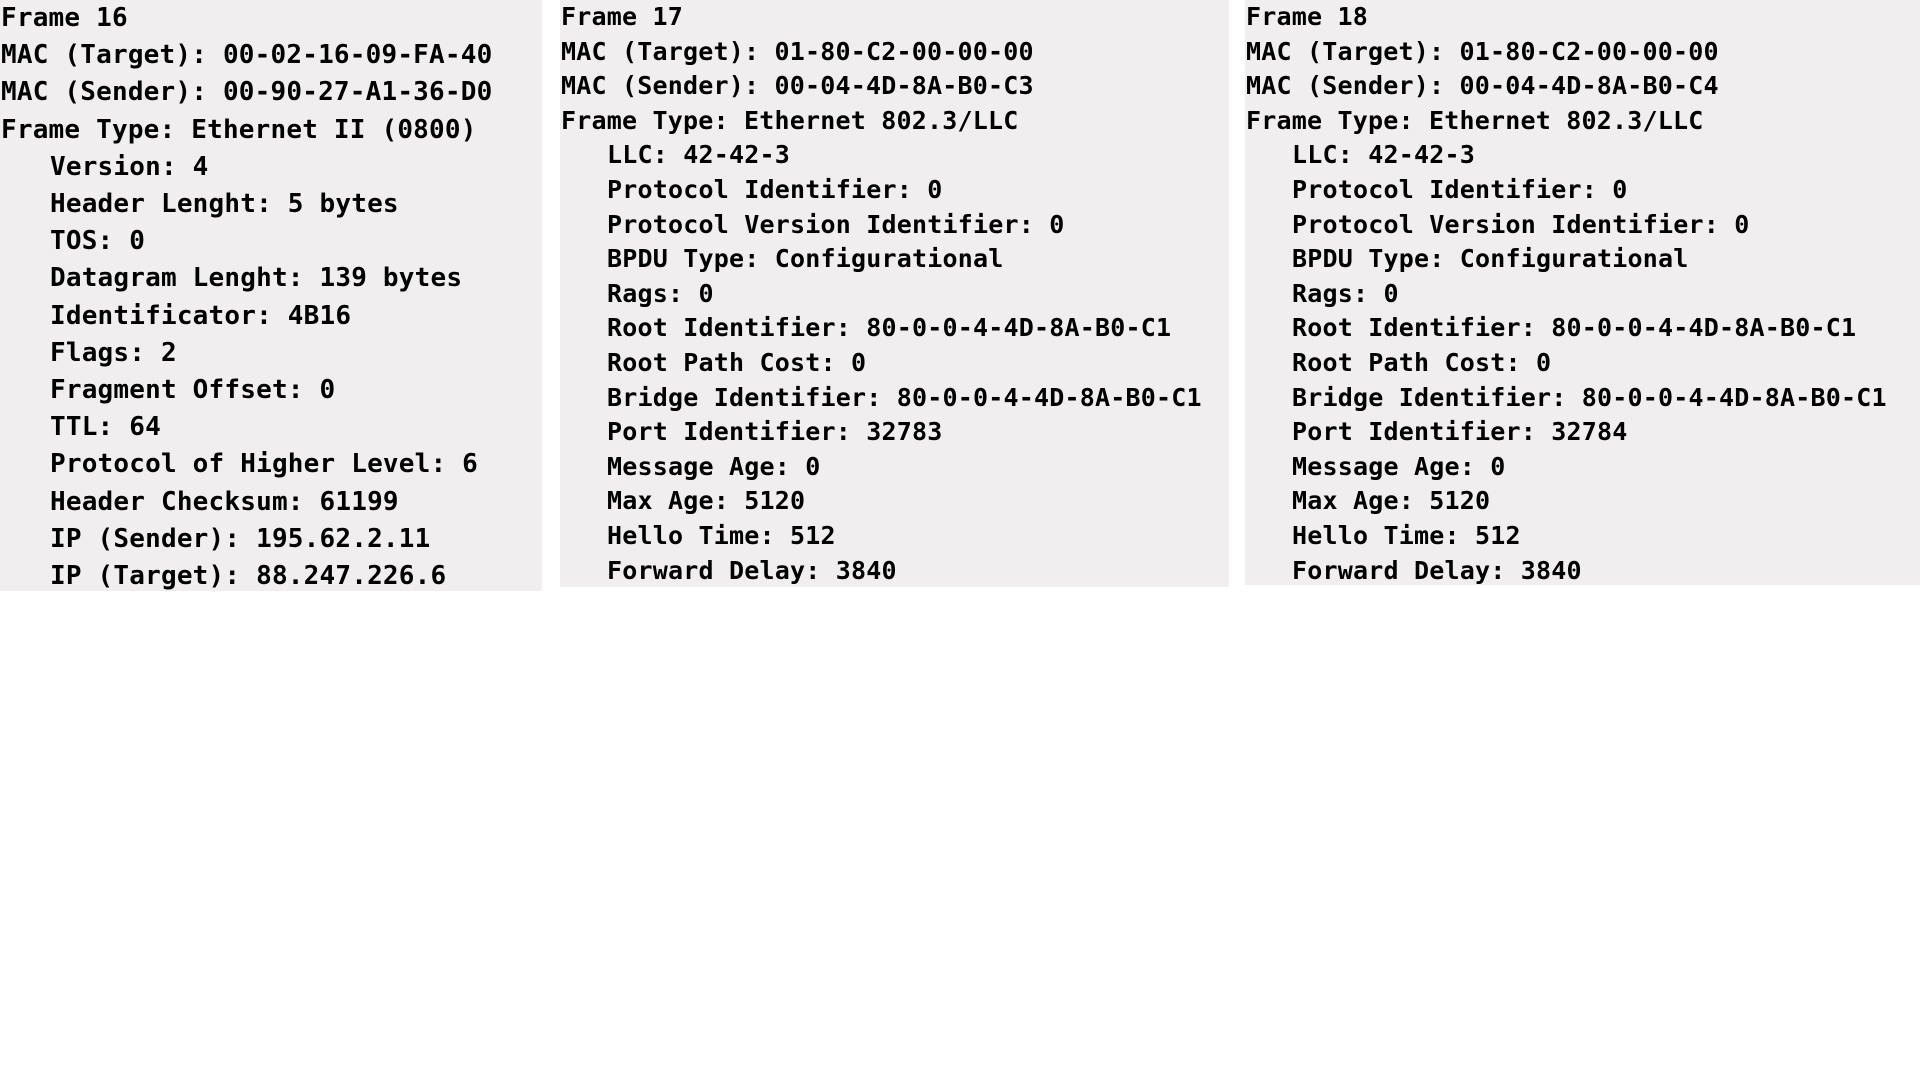 This screenshot has width=1920, height=1080. What do you see at coordinates (1482, 86) in the screenshot?
I see `mac-sender: MAC (Sender): 00-04-4D-8A-B0-C4` at bounding box center [1482, 86].